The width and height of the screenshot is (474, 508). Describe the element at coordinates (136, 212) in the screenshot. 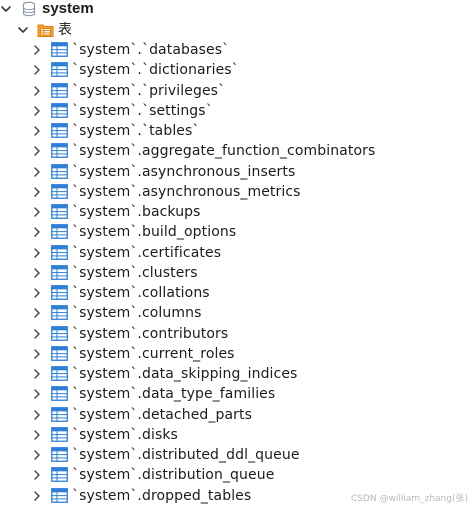

I see `table-label: `system`.backups` at that location.